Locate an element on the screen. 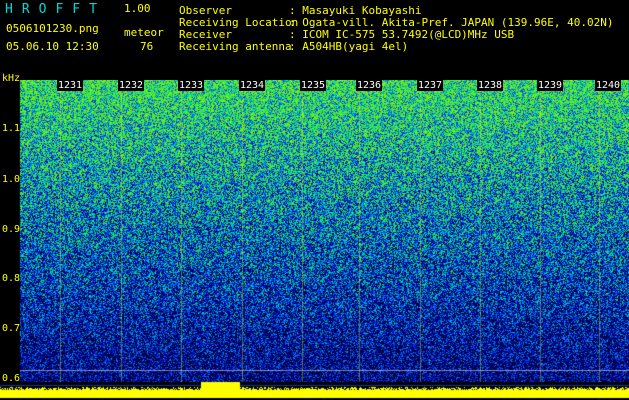 The width and height of the screenshot is (629, 400). info-label-receiver: Receiver is located at coordinates (205, 34).